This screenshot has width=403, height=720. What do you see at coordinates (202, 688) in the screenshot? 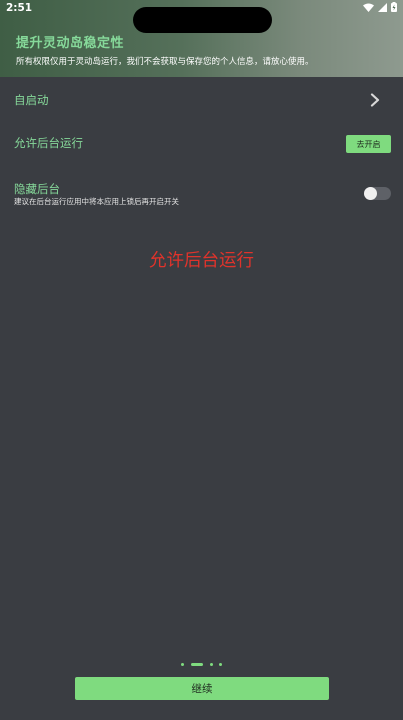
I see `continue-button: 继续` at bounding box center [202, 688].